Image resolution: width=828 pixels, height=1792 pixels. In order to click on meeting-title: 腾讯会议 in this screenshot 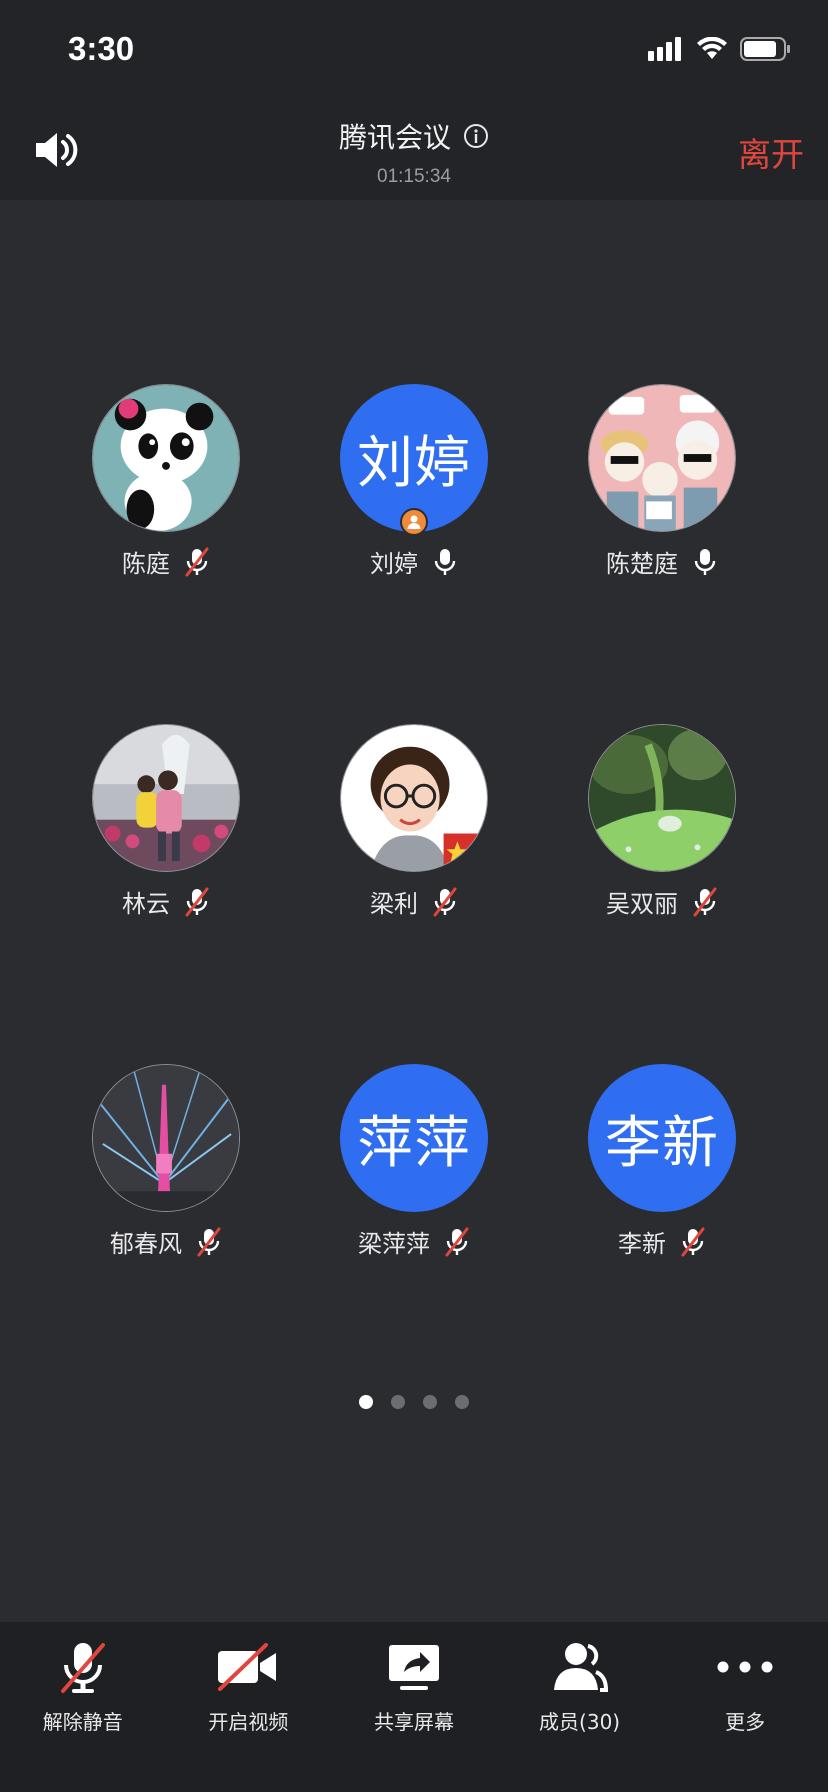, I will do `click(394, 137)`.